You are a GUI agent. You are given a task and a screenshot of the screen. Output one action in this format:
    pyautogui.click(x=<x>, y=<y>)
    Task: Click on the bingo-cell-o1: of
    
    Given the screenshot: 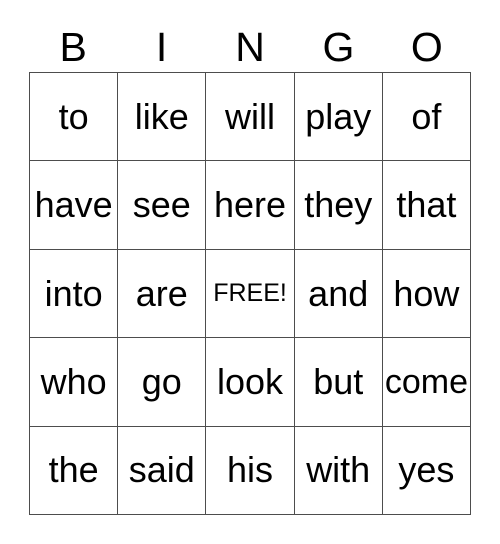 What is the action you would take?
    pyautogui.click(x=427, y=117)
    